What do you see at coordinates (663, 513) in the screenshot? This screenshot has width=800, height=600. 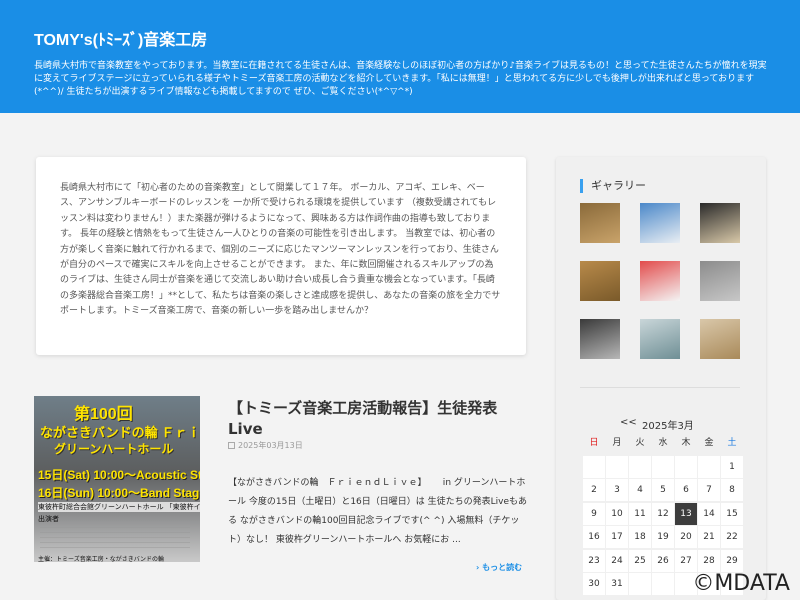 I see `calendar-day: 12` at bounding box center [663, 513].